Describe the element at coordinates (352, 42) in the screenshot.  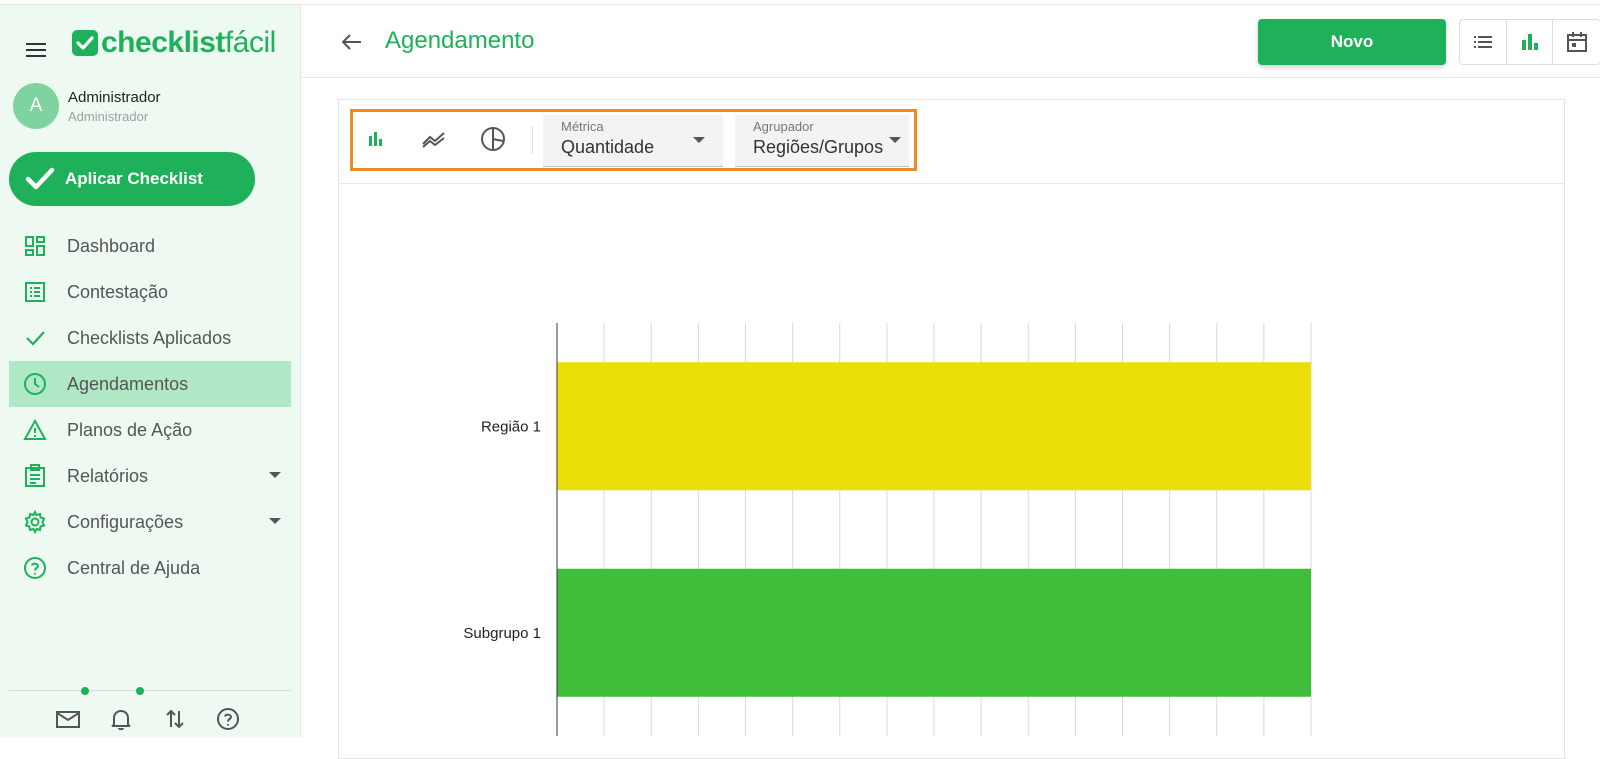
I see `back-arrow-icon` at that location.